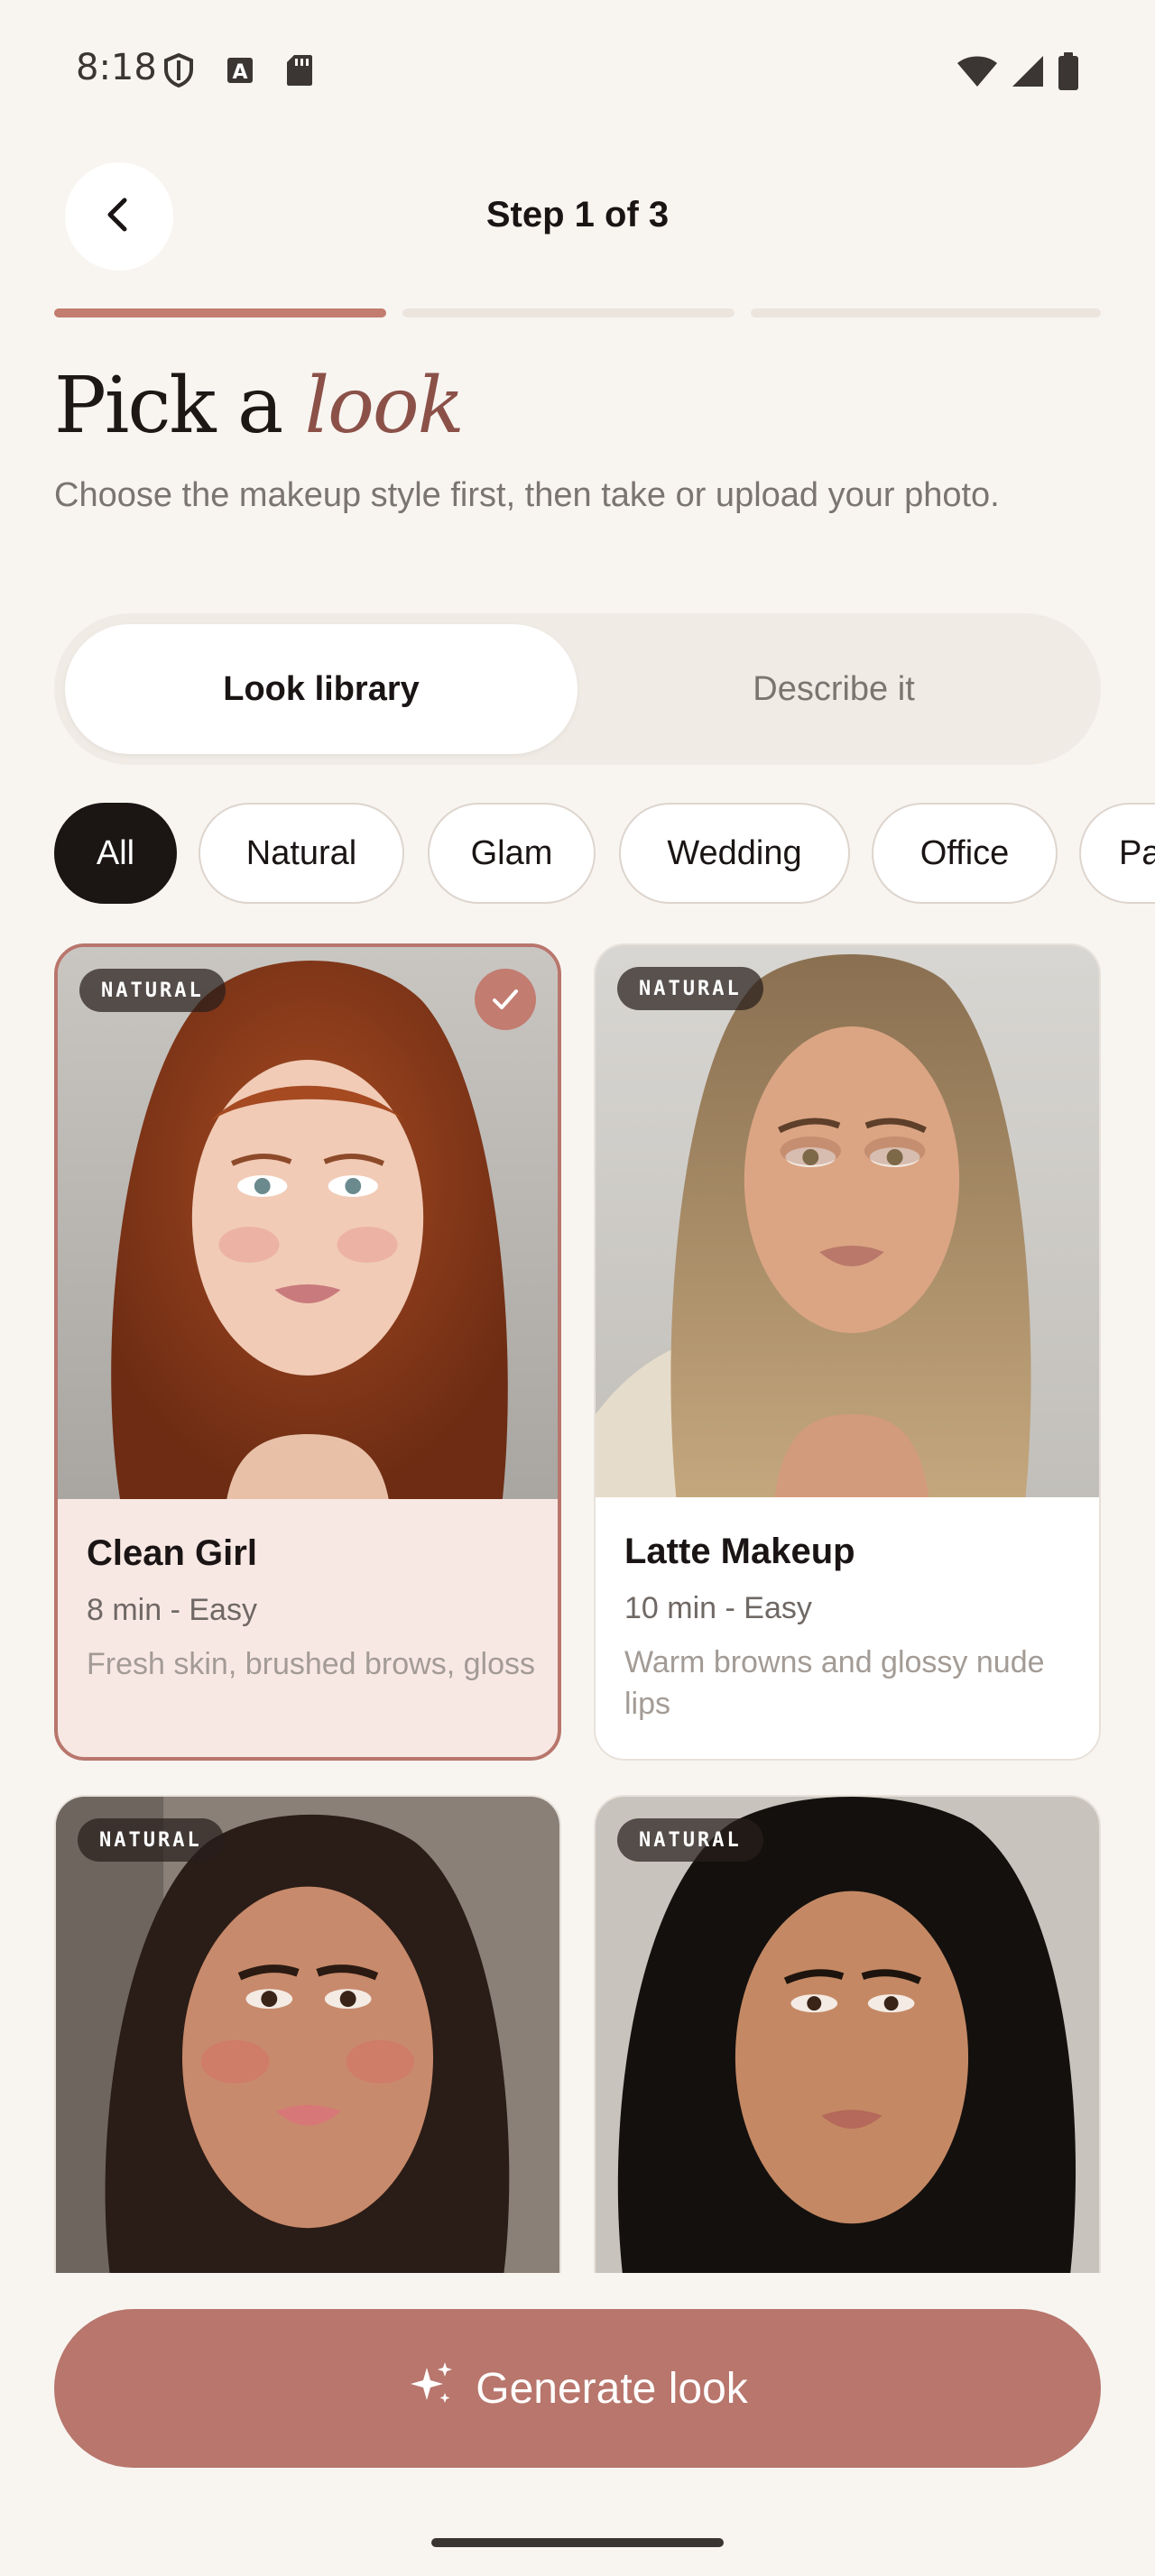 This screenshot has width=1155, height=2576. I want to click on font-icon: A, so click(240, 70).